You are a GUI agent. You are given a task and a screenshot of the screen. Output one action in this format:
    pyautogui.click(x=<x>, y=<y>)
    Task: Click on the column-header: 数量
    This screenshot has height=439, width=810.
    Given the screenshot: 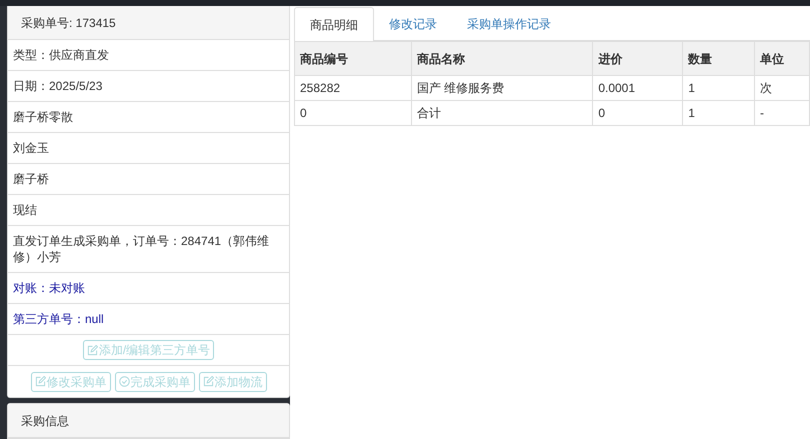 What is the action you would take?
    pyautogui.click(x=718, y=59)
    